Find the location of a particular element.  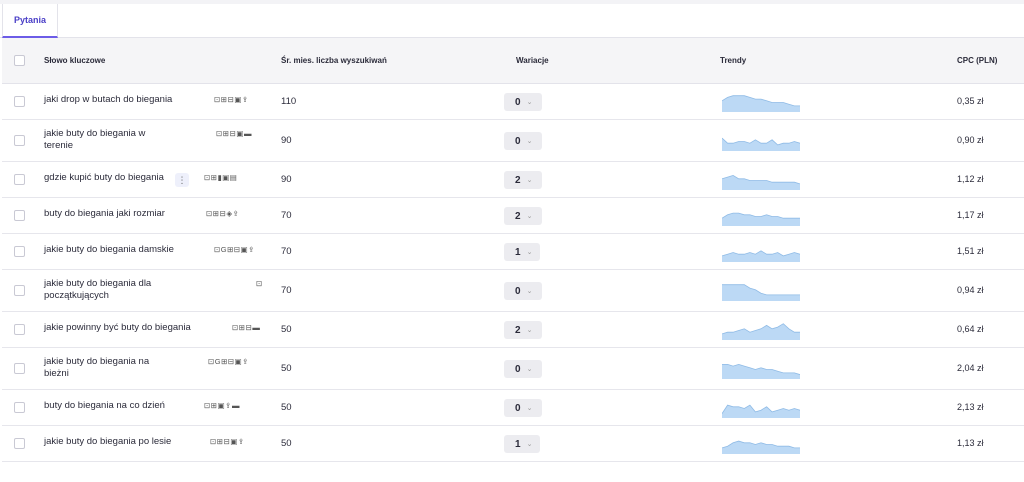

col-variations-header: Wariacje is located at coordinates (532, 60).